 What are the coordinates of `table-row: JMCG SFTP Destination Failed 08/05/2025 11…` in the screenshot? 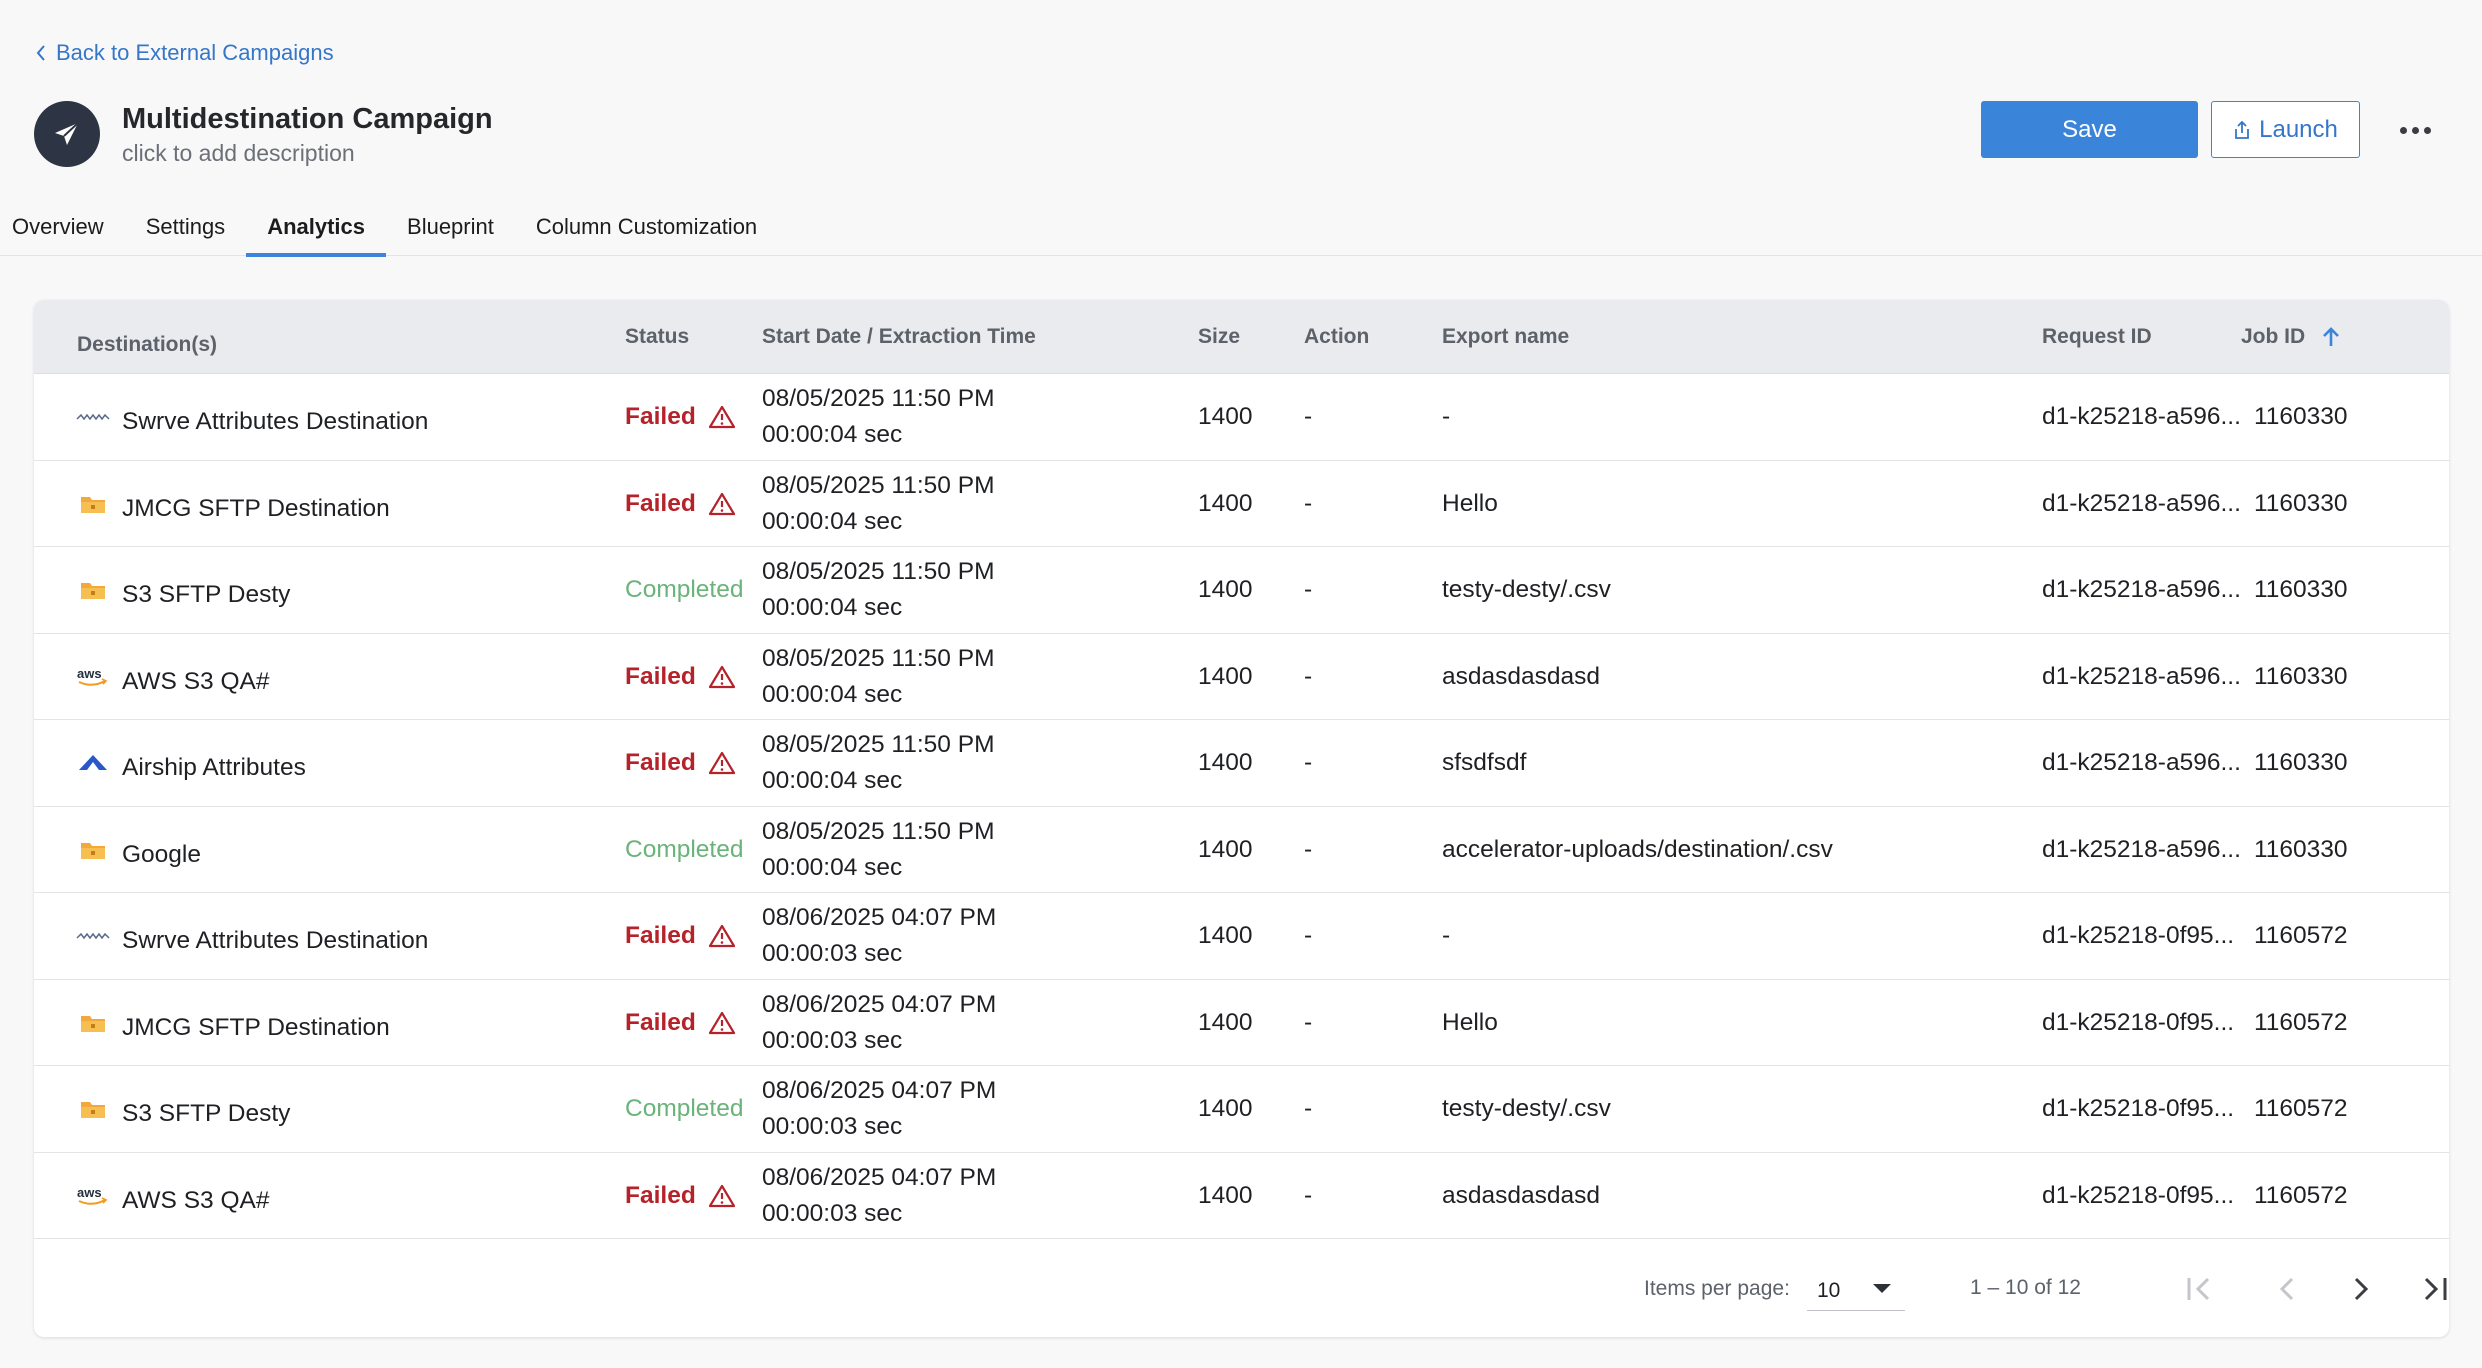 It's located at (1241, 503).